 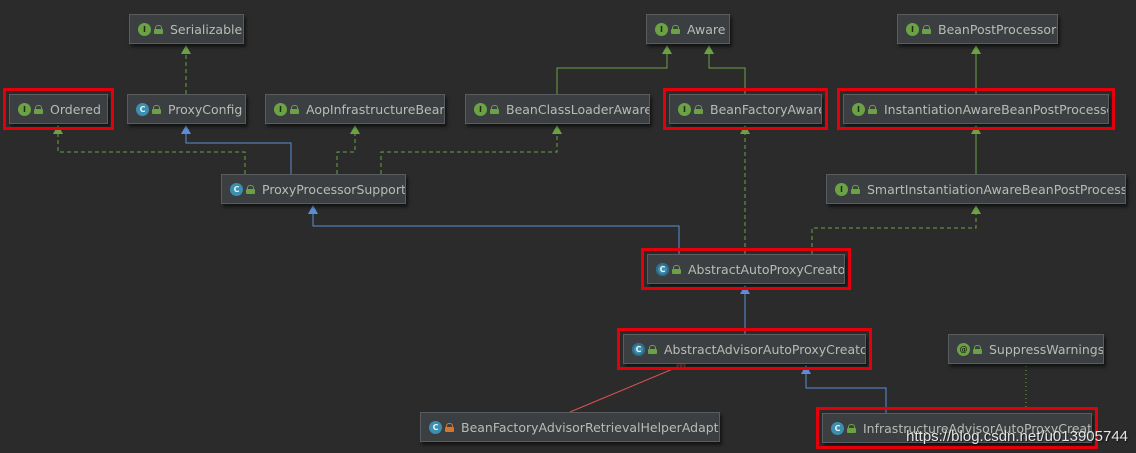 I want to click on node-bean-factory-aware: I BeanFactoryAware, so click(x=745, y=109).